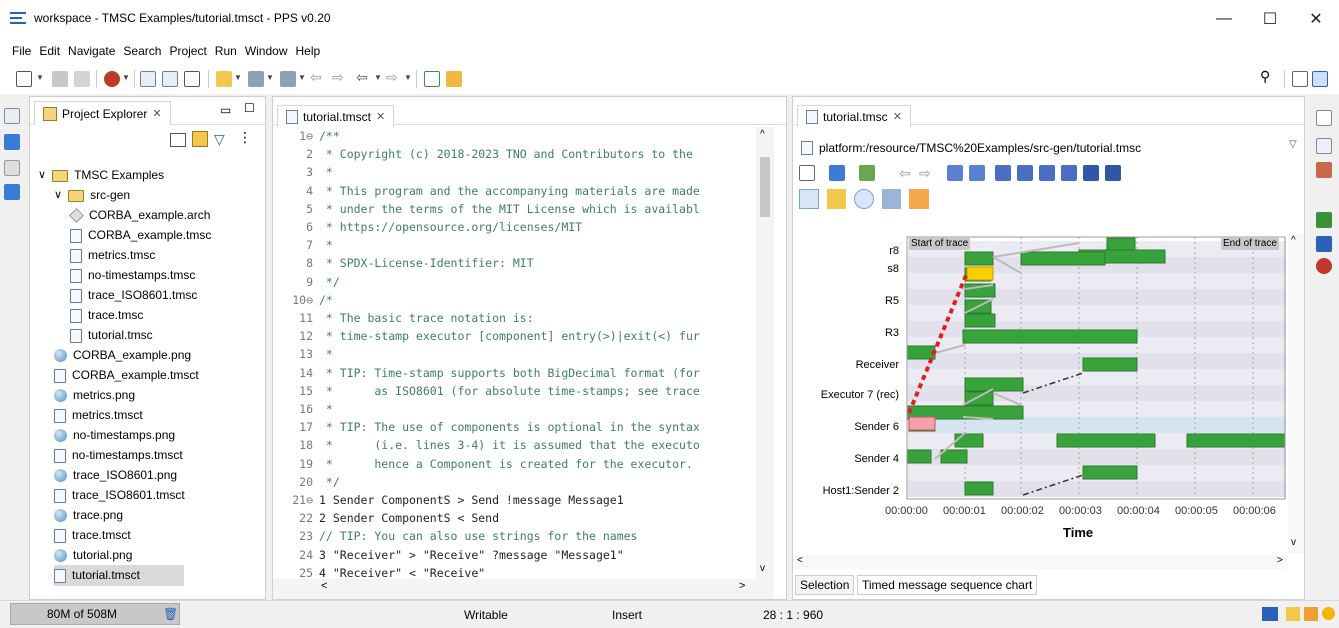 The image size is (1339, 628). I want to click on tree-item: metrics.png, so click(94, 395).